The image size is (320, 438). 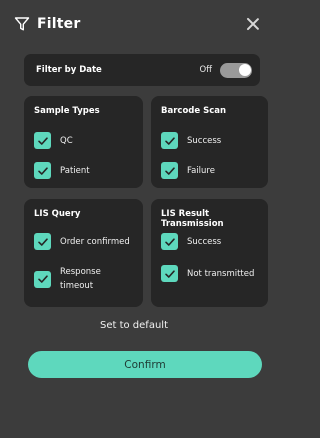 I want to click on transmission-success-checkbox, so click(x=169, y=241).